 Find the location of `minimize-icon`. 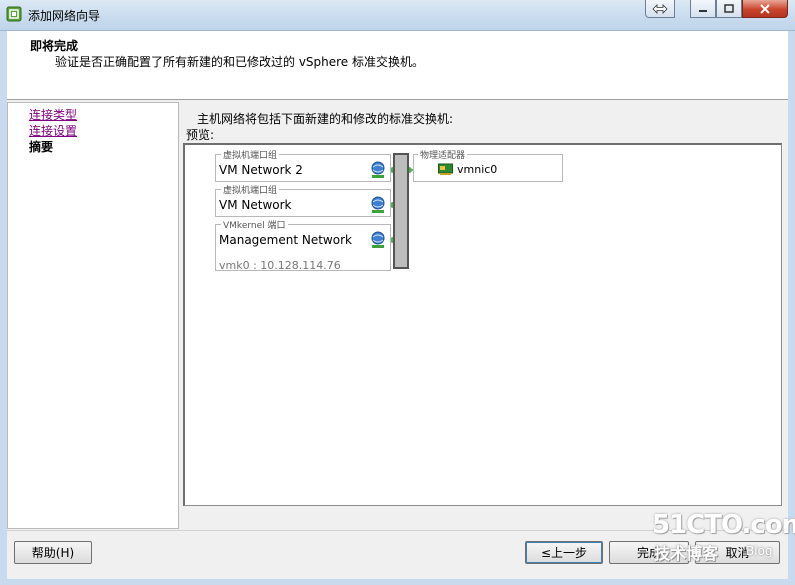

minimize-icon is located at coordinates (703, 10).